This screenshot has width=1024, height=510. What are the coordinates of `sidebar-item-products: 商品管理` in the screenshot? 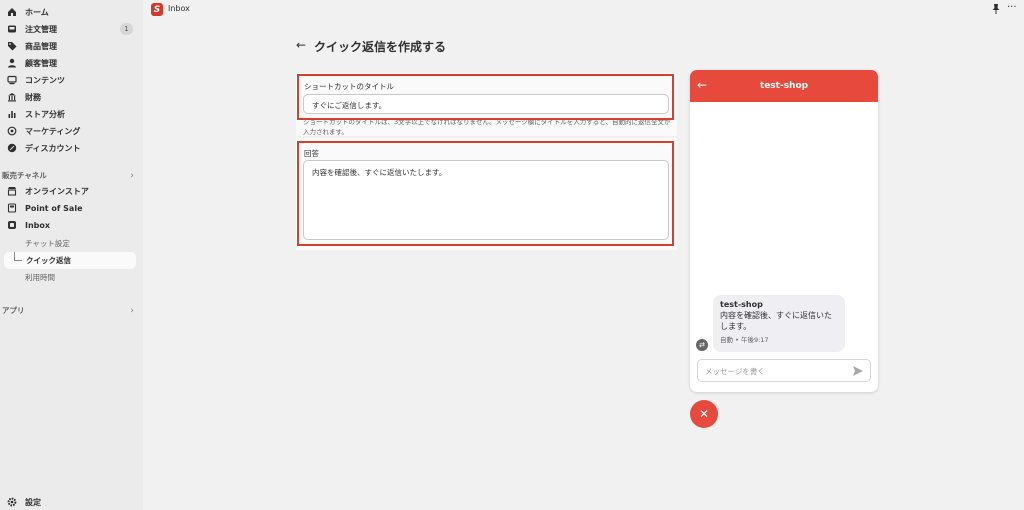 It's located at (71, 46).